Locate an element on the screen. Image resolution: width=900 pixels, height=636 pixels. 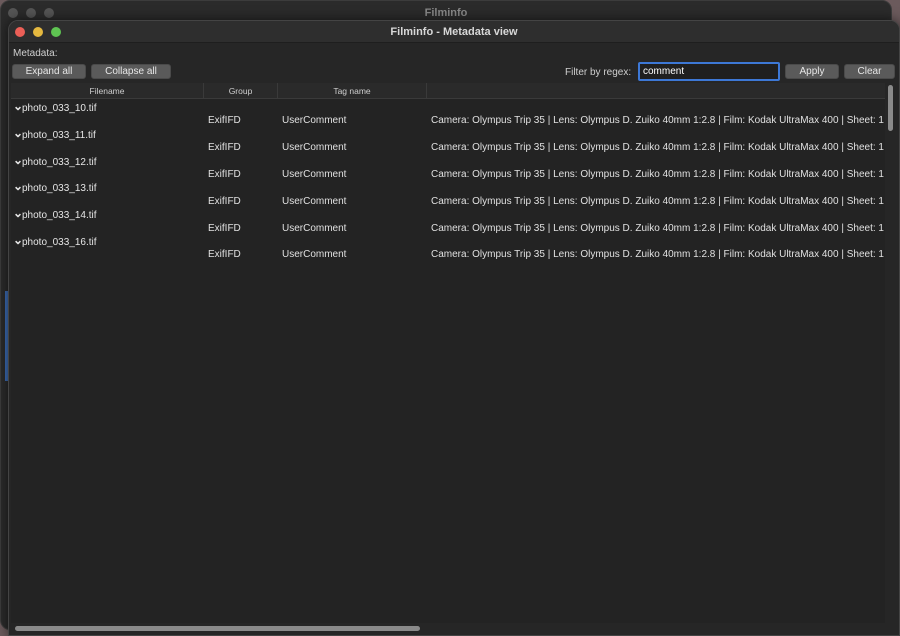
window-controls is located at coordinates (38, 32).